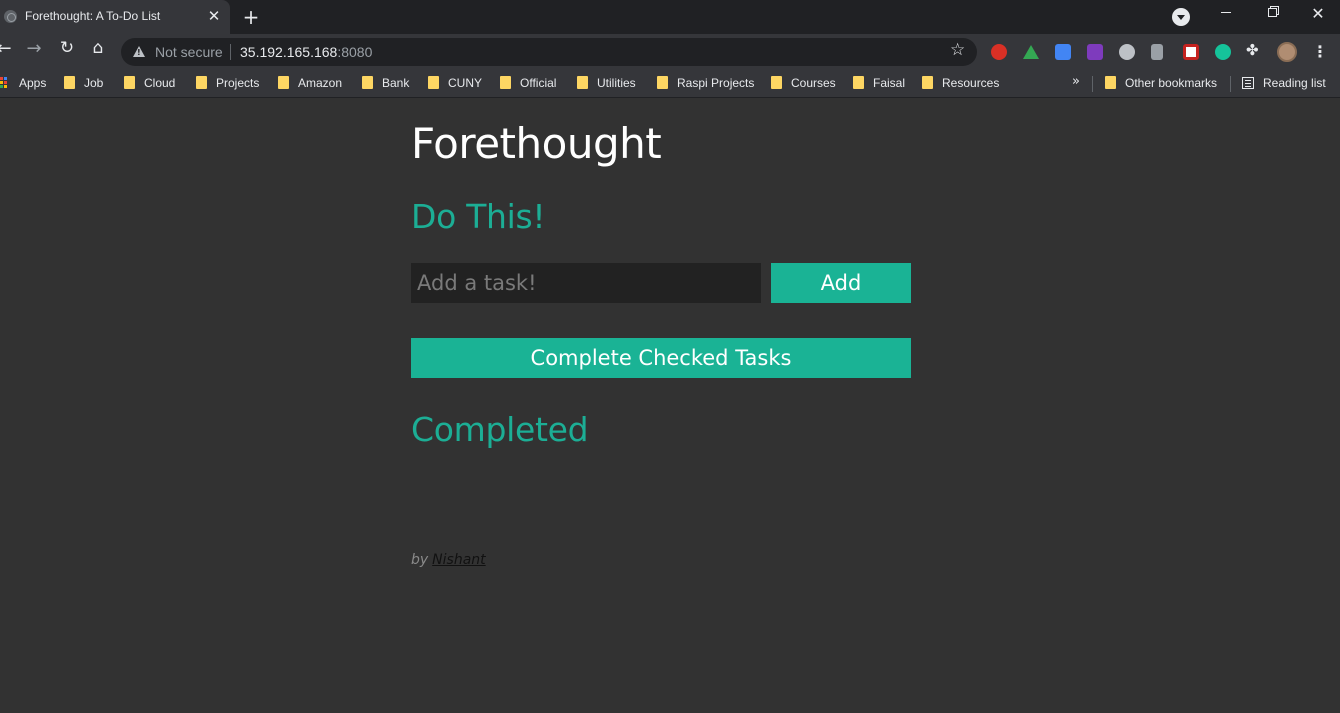 This screenshot has height=713, width=1340. What do you see at coordinates (420, 560) in the screenshot?
I see `footer-by: by` at bounding box center [420, 560].